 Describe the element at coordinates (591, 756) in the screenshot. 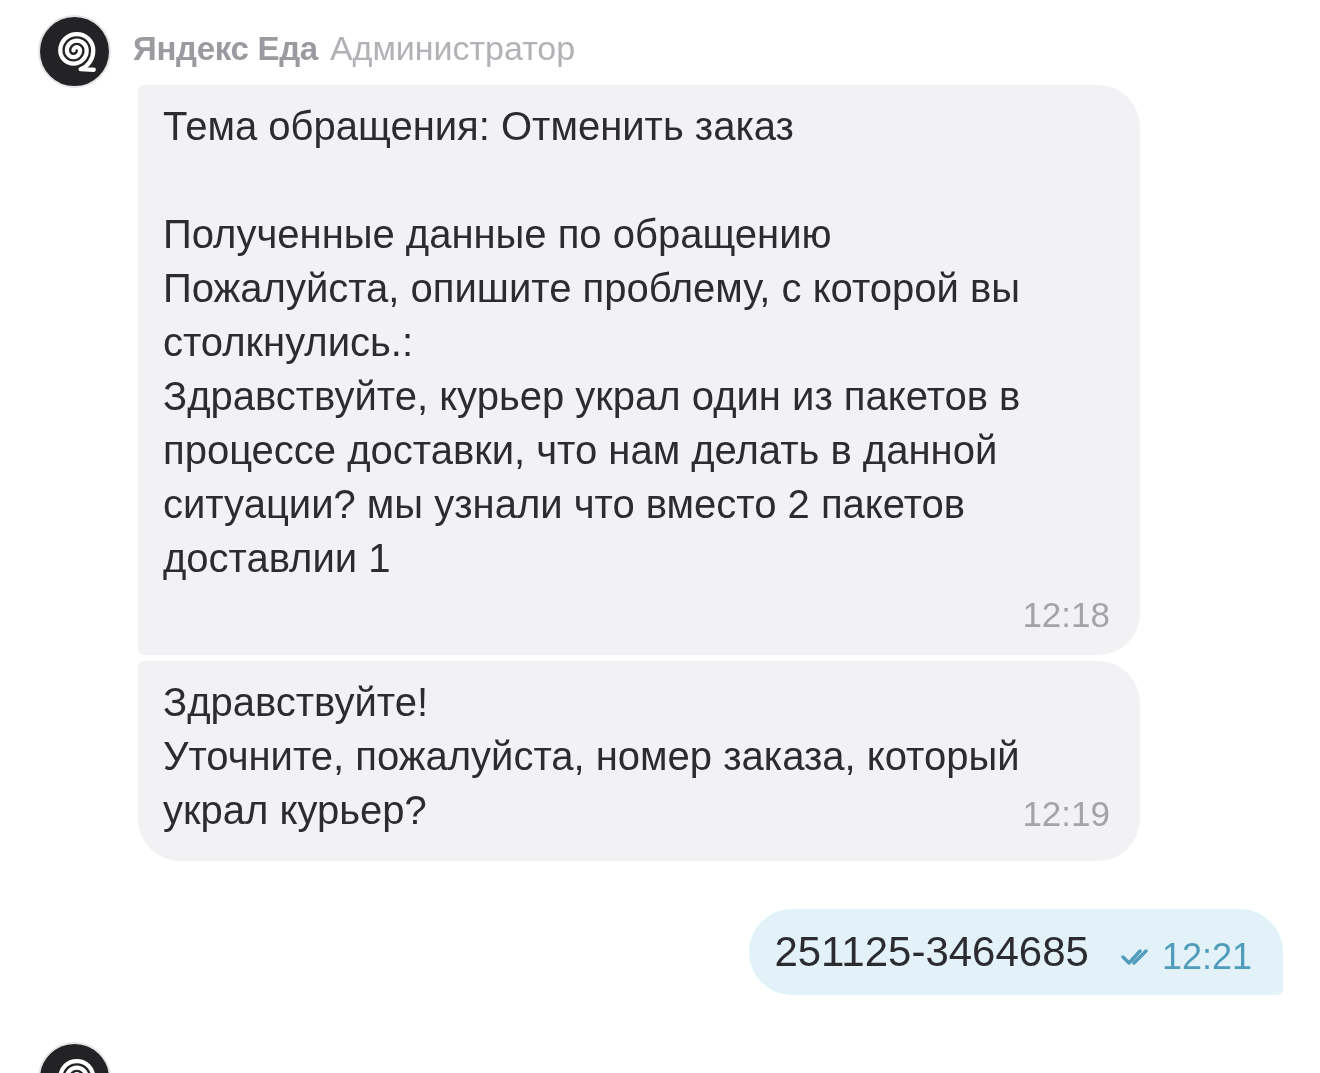

I see `message-text: Здравствуйте! Уточните, пожалуйста, номер заказа, который украл курьер?` at that location.